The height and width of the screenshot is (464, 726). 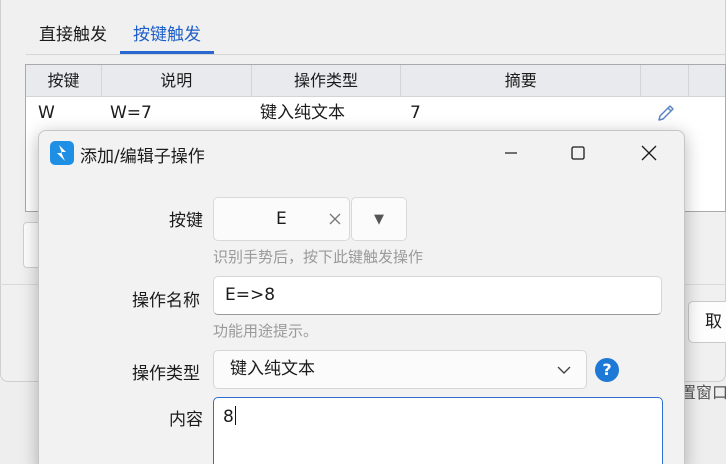 I want to click on clear-icon, so click(x=335, y=219).